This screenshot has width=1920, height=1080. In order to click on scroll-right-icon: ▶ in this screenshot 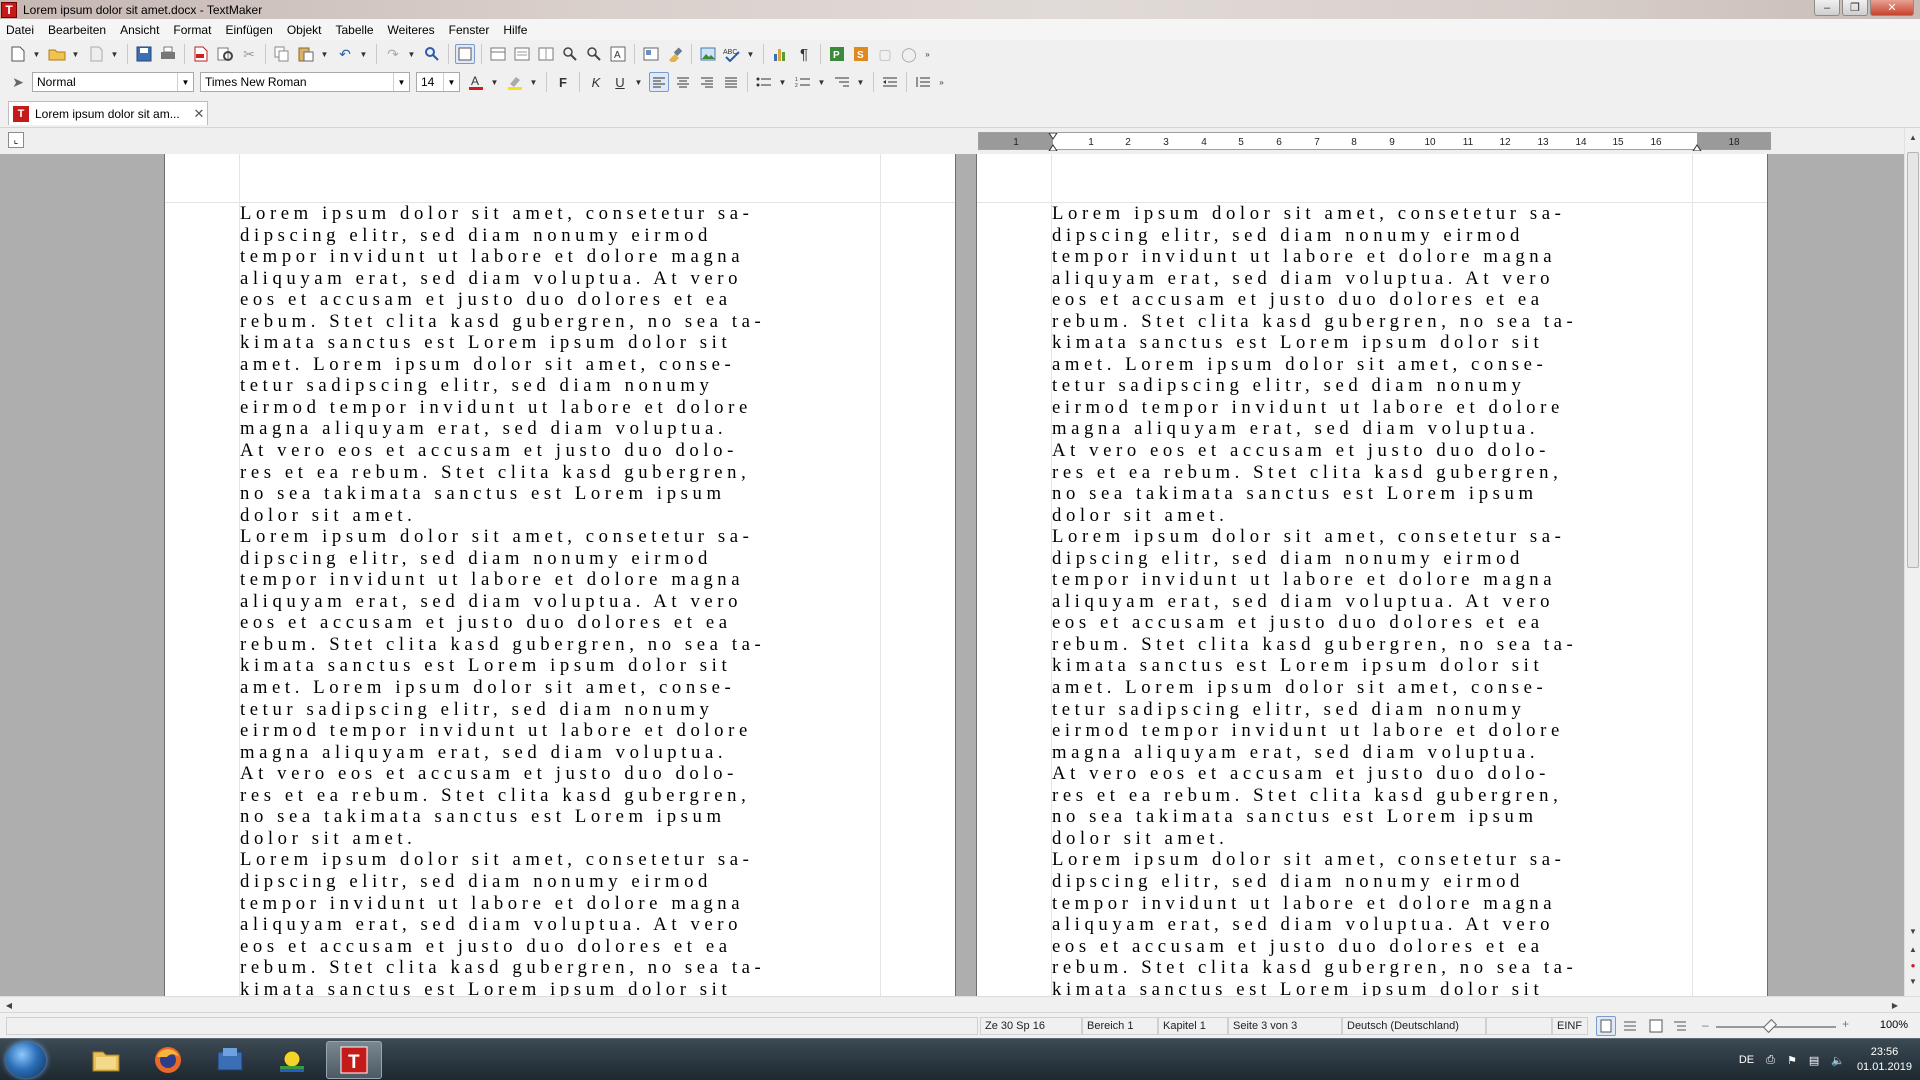, I will do `click(1895, 1005)`.